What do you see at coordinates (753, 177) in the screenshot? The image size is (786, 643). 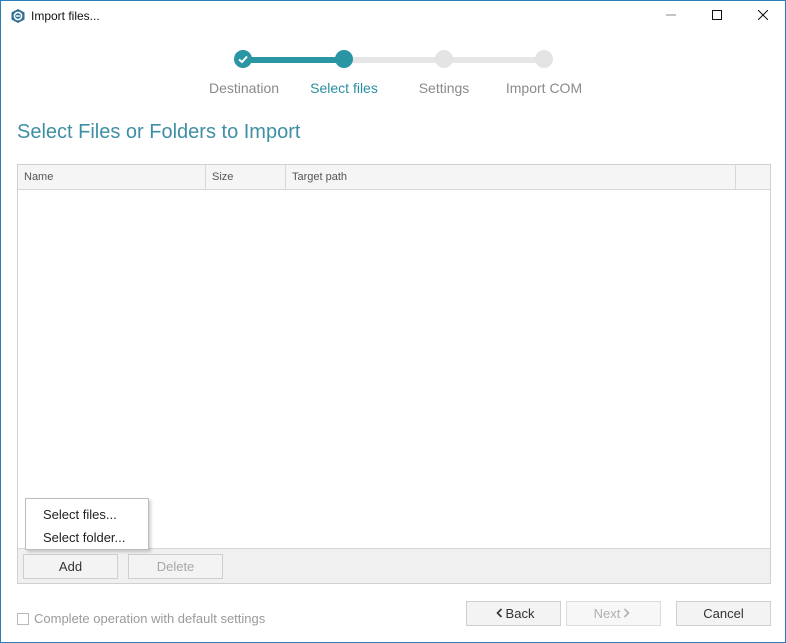 I see `column-header-extra` at bounding box center [753, 177].